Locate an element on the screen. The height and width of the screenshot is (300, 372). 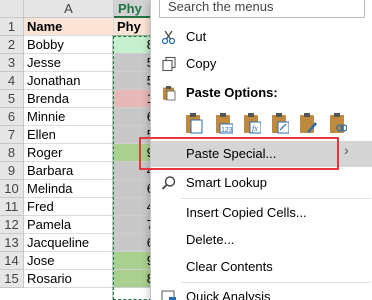
table-row: 3Jesse5 is located at coordinates (80, 63).